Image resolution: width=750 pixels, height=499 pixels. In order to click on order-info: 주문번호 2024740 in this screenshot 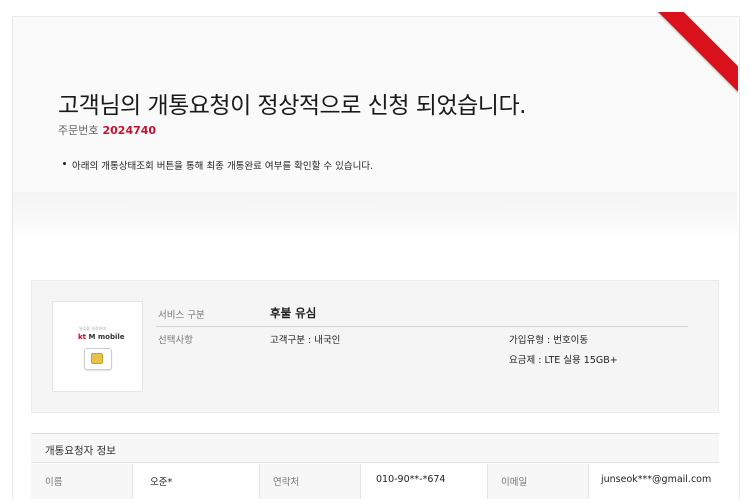, I will do `click(107, 130)`.